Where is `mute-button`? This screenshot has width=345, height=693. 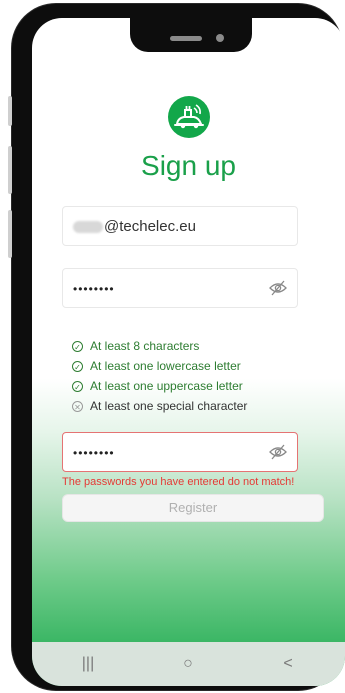
mute-button is located at coordinates (10, 111).